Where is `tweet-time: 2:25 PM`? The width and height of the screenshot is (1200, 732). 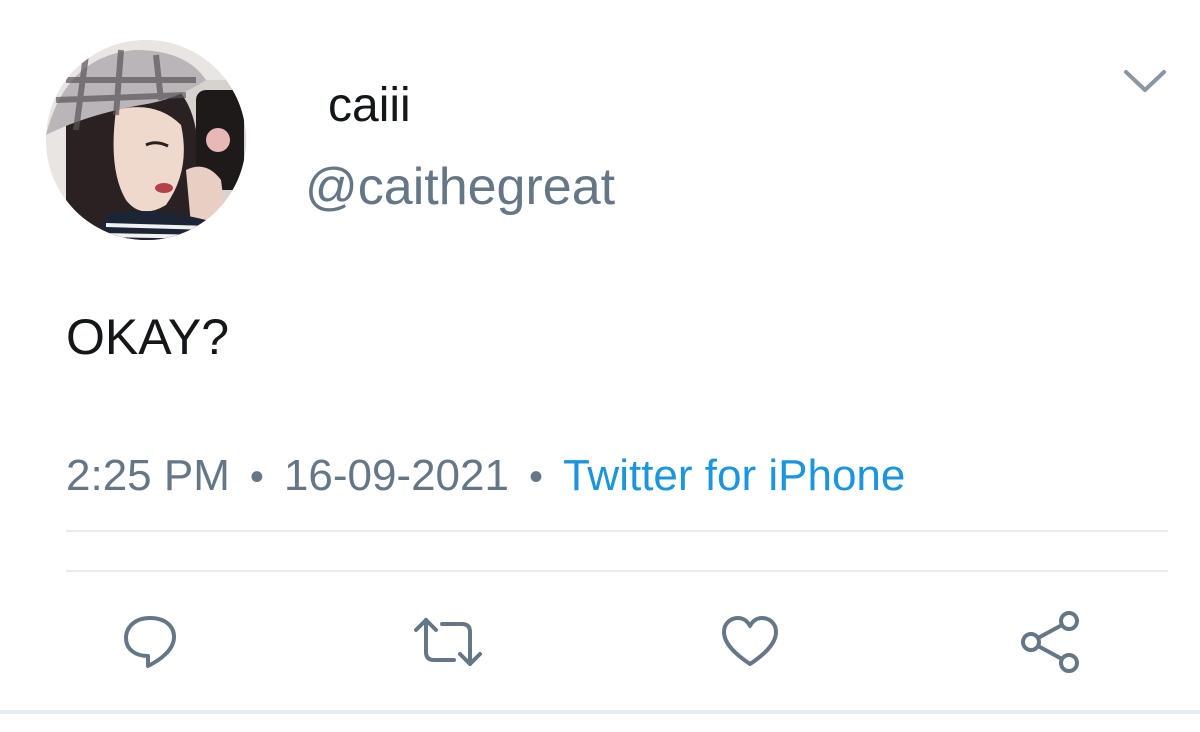
tweet-time: 2:25 PM is located at coordinates (148, 475).